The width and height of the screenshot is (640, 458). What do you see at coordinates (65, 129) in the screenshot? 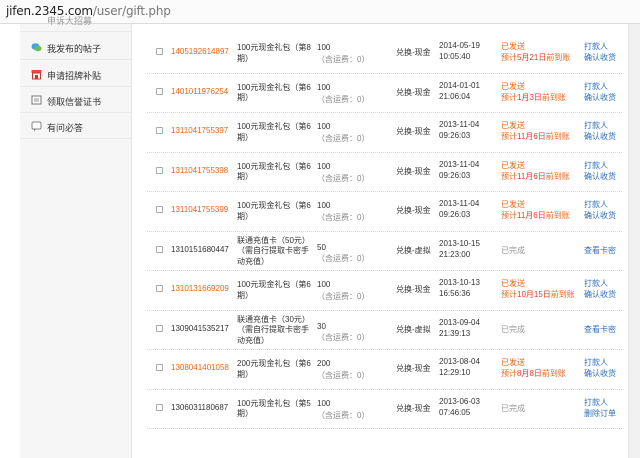
I see `sidebar-item-label: 有问必答` at bounding box center [65, 129].